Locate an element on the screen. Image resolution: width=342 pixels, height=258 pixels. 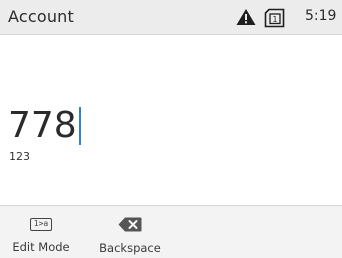
number-entry-field: 778 is located at coordinates (44, 126).